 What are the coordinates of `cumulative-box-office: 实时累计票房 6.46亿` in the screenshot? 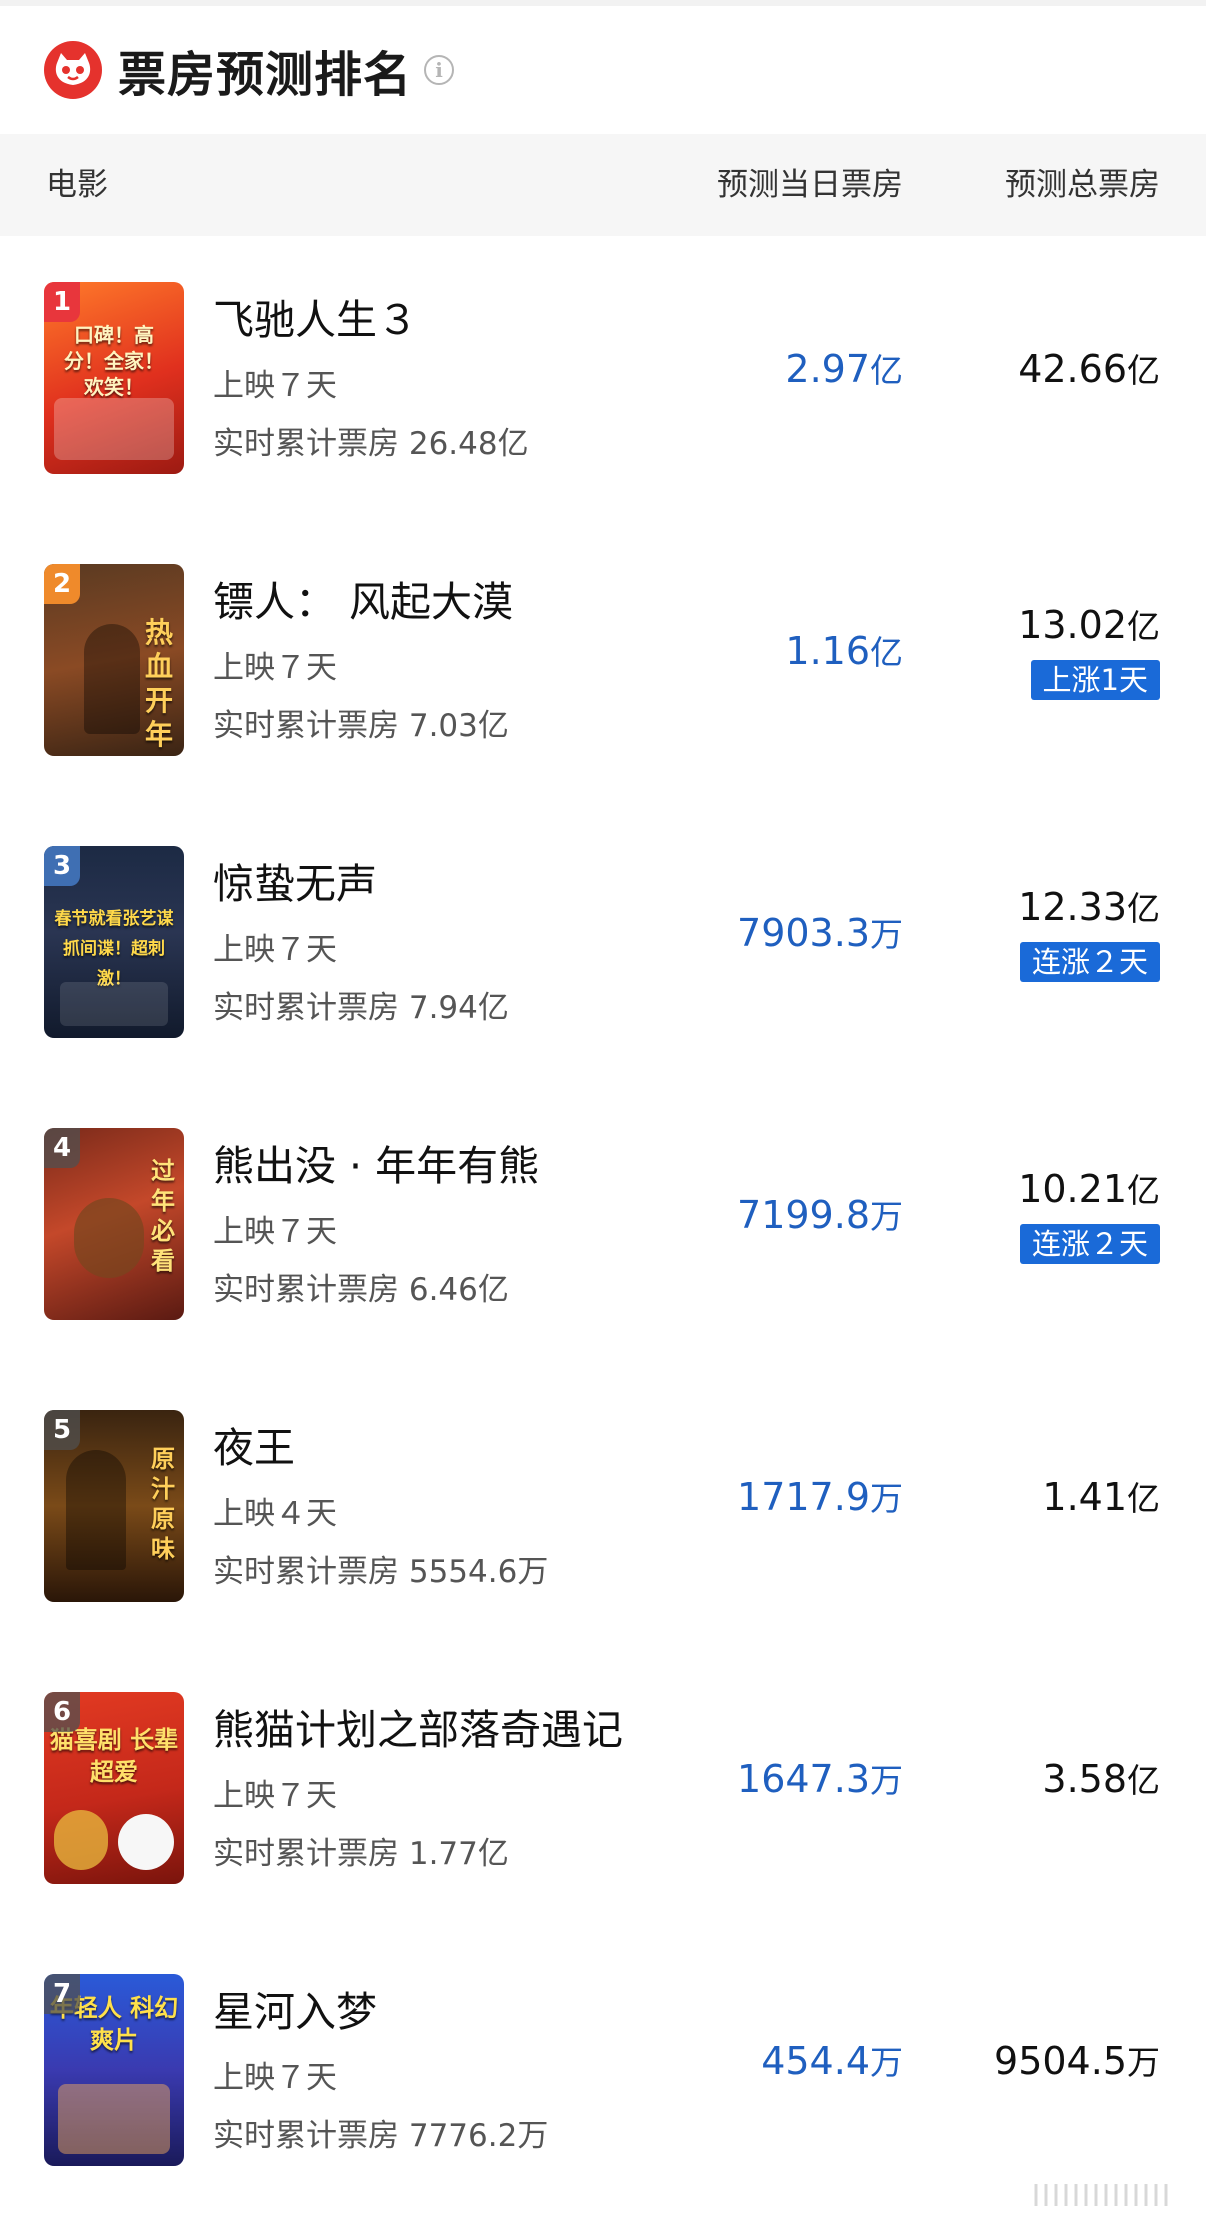 It's located at (361, 1290).